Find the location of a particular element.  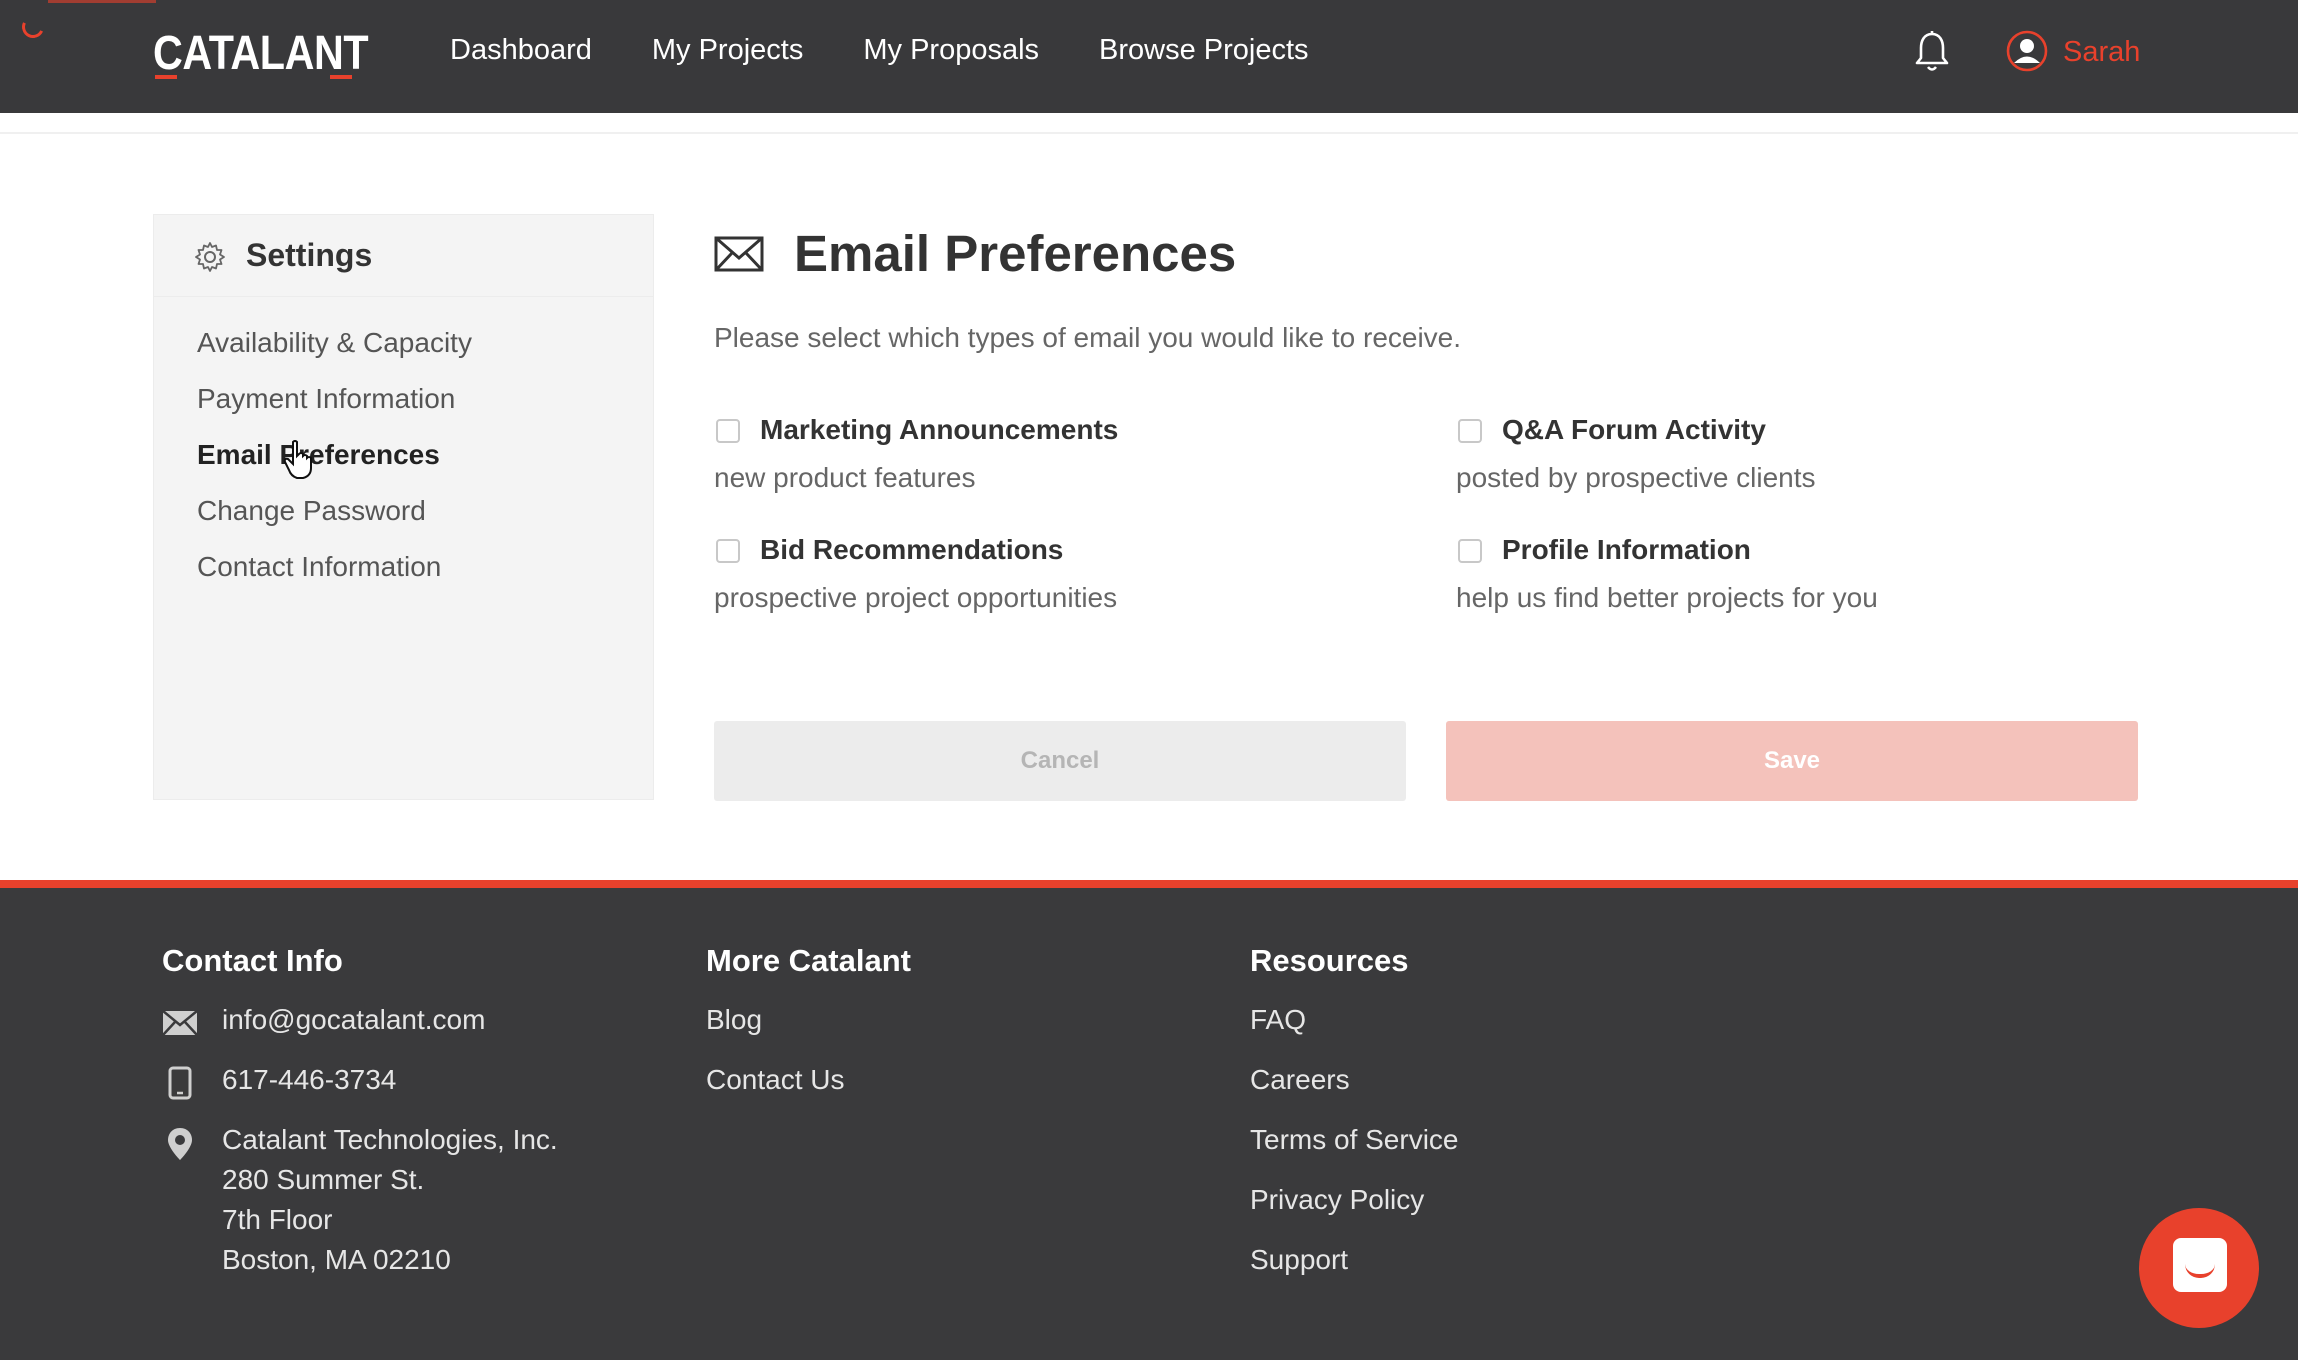

option-description: help us find better projects for you is located at coordinates (1667, 597).